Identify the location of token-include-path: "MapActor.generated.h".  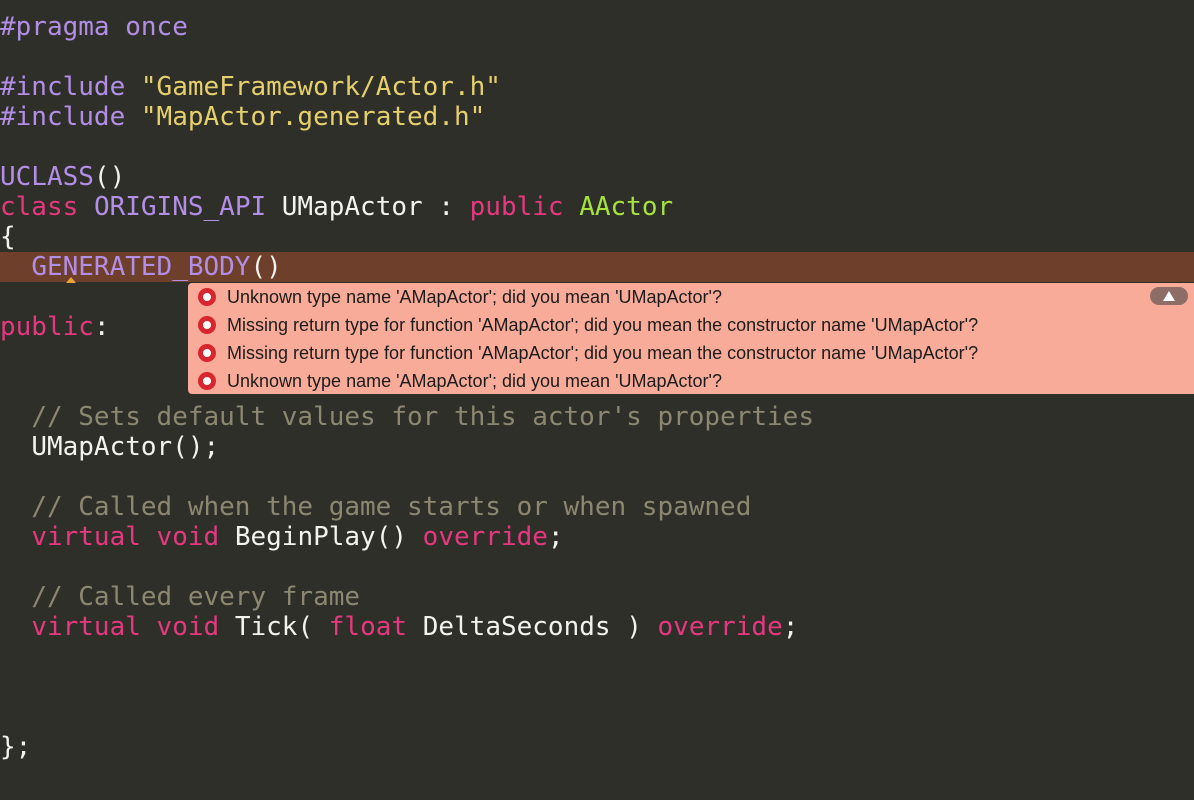
(313, 117).